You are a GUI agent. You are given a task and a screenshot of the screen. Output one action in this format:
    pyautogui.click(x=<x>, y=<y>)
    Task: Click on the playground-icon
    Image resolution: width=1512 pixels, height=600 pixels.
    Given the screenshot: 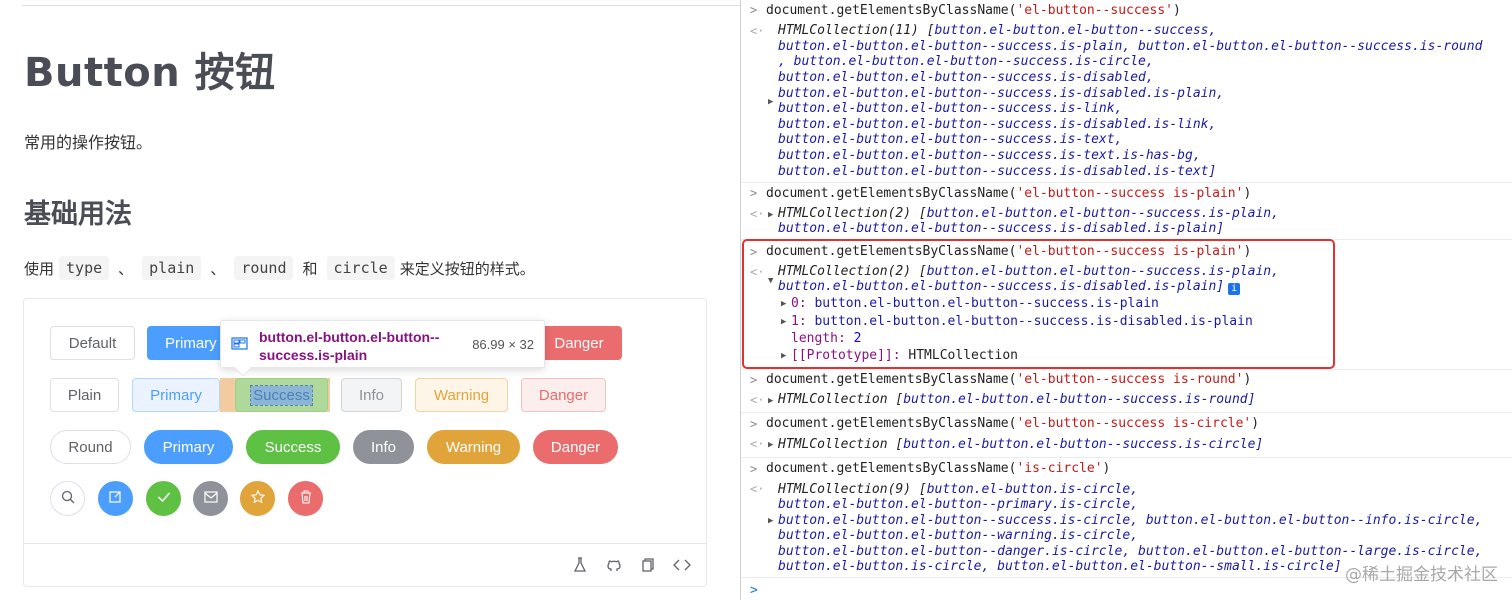 What is the action you would take?
    pyautogui.click(x=580, y=565)
    